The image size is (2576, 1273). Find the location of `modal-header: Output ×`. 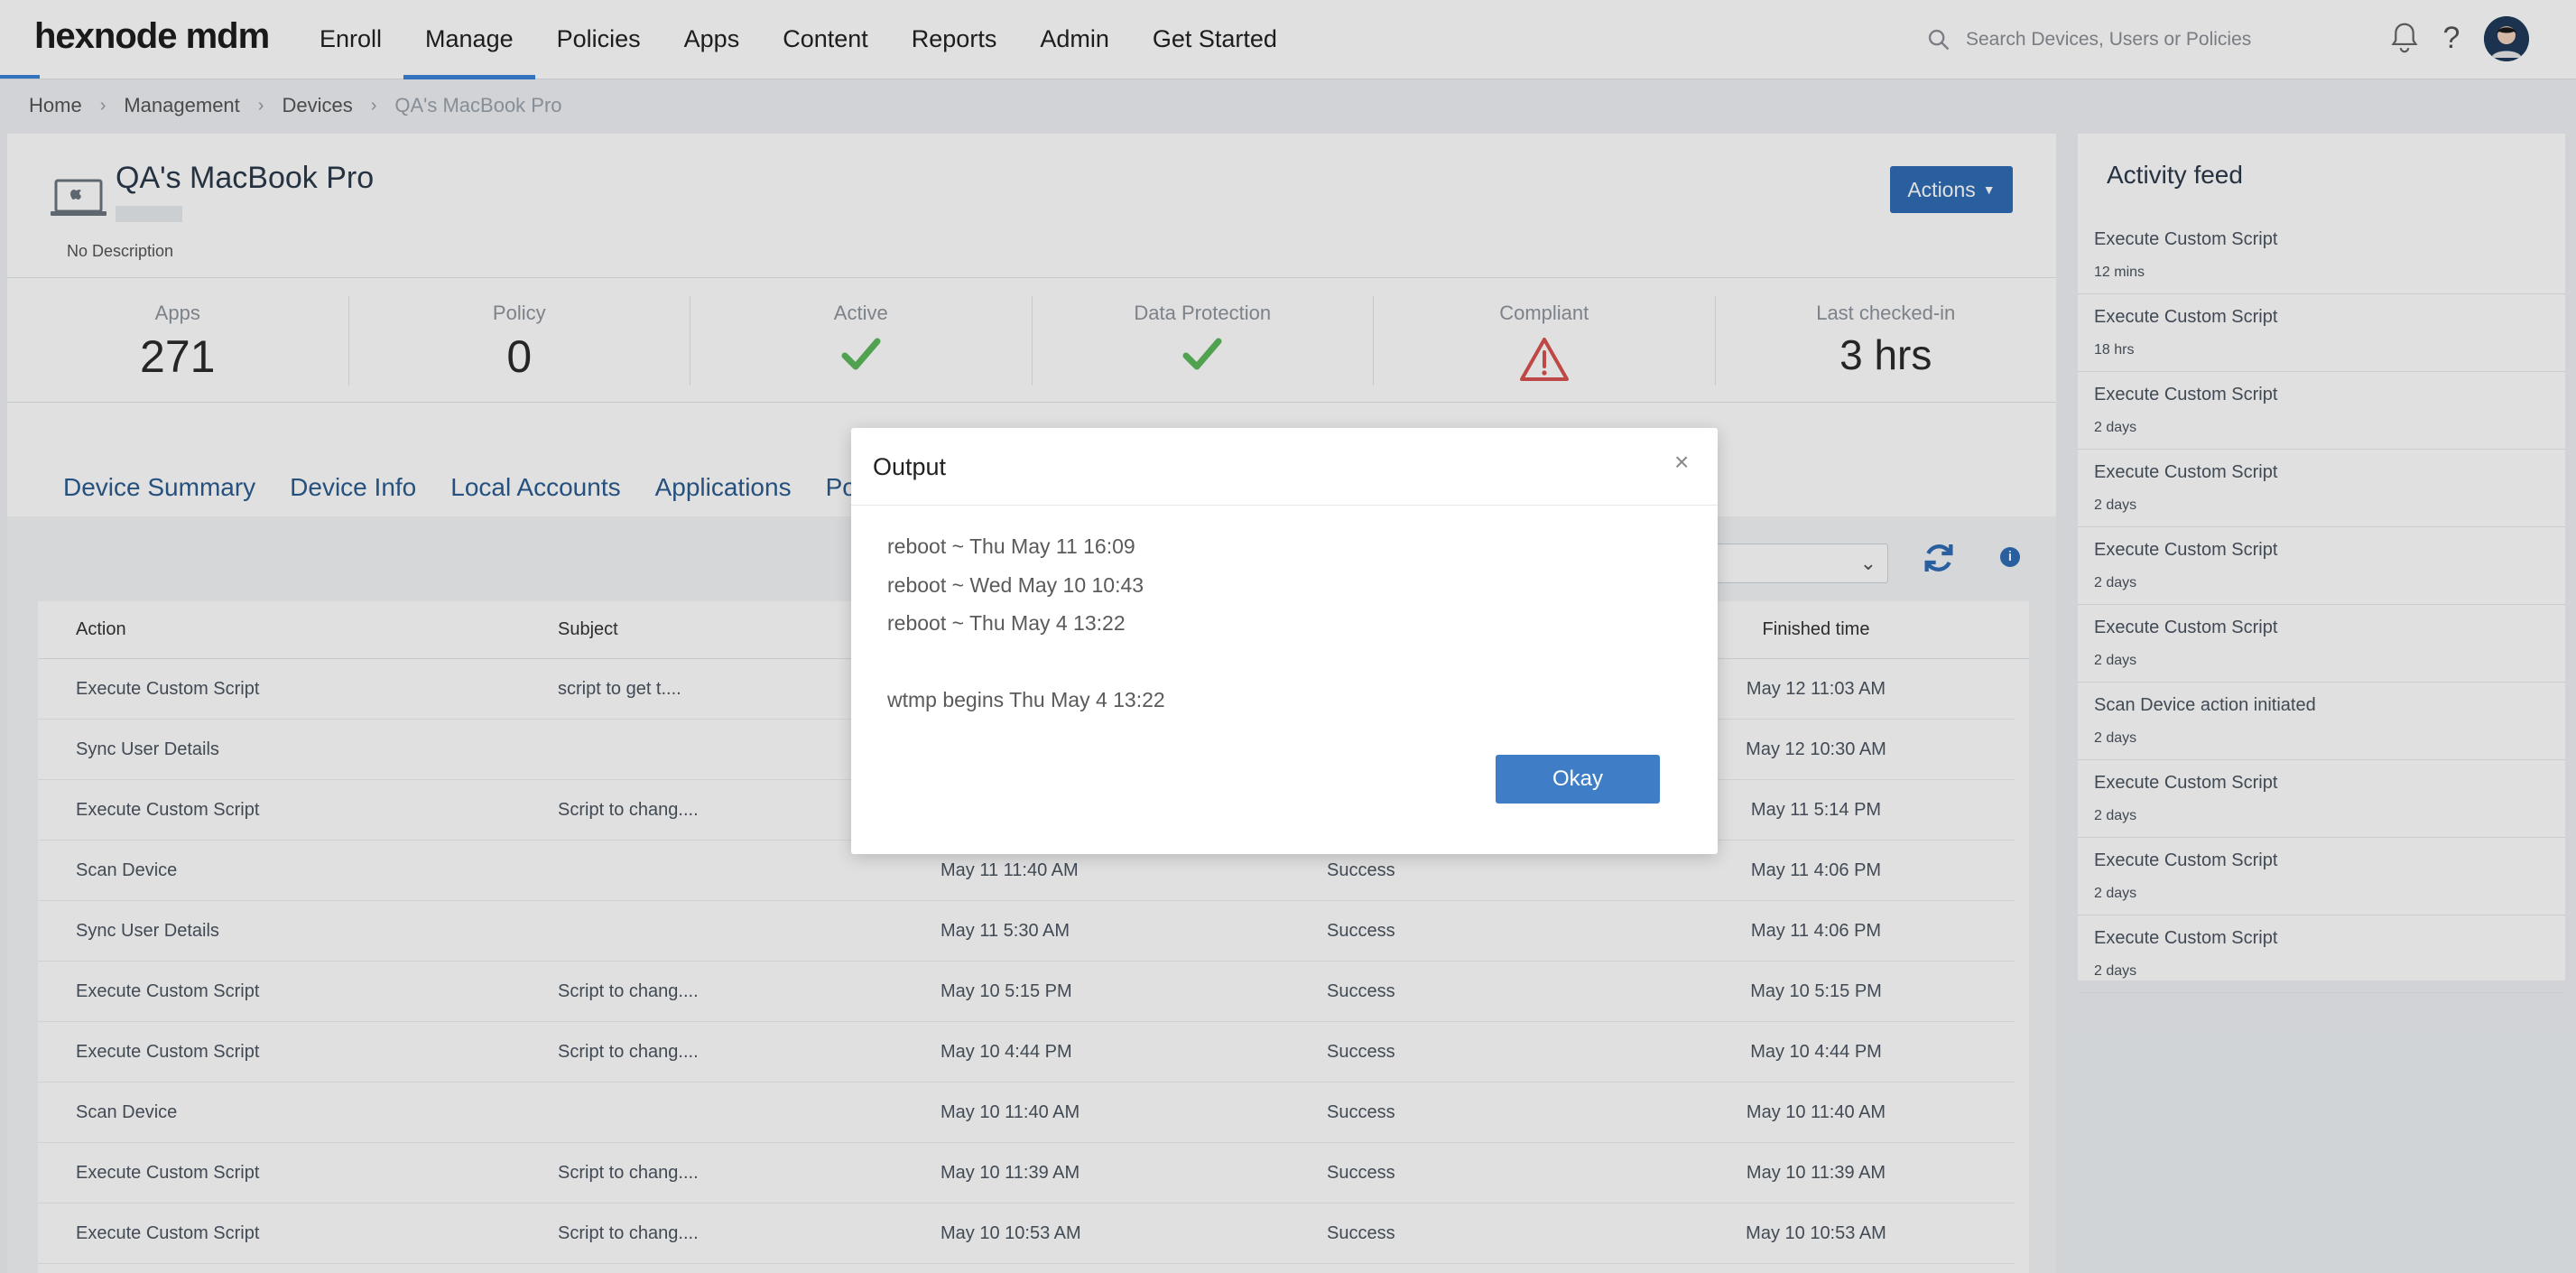

modal-header: Output × is located at coordinates (1284, 467).